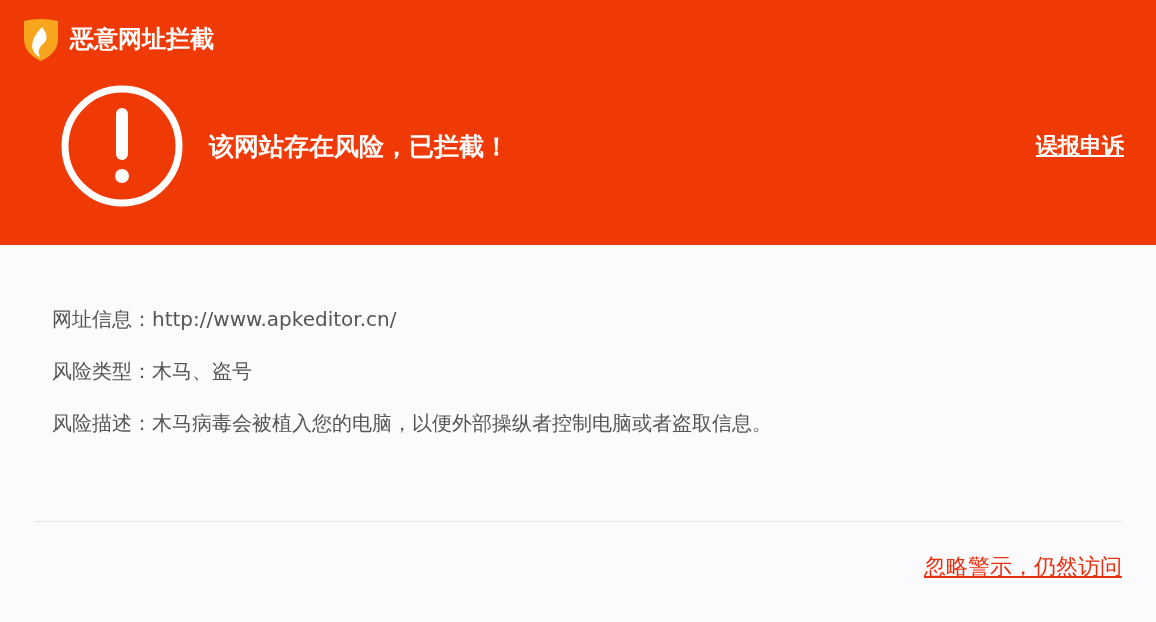 This screenshot has height=622, width=1156. Describe the element at coordinates (142, 39) in the screenshot. I see `app-title: 恶意网址拦截` at that location.